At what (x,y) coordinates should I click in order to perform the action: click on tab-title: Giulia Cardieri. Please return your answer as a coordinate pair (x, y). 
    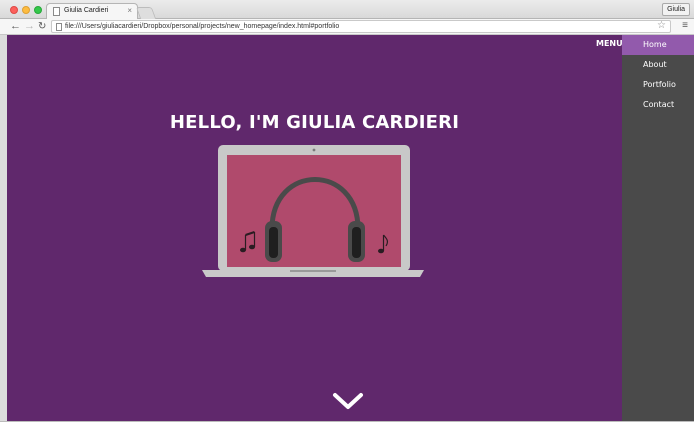
    Looking at the image, I should click on (86, 10).